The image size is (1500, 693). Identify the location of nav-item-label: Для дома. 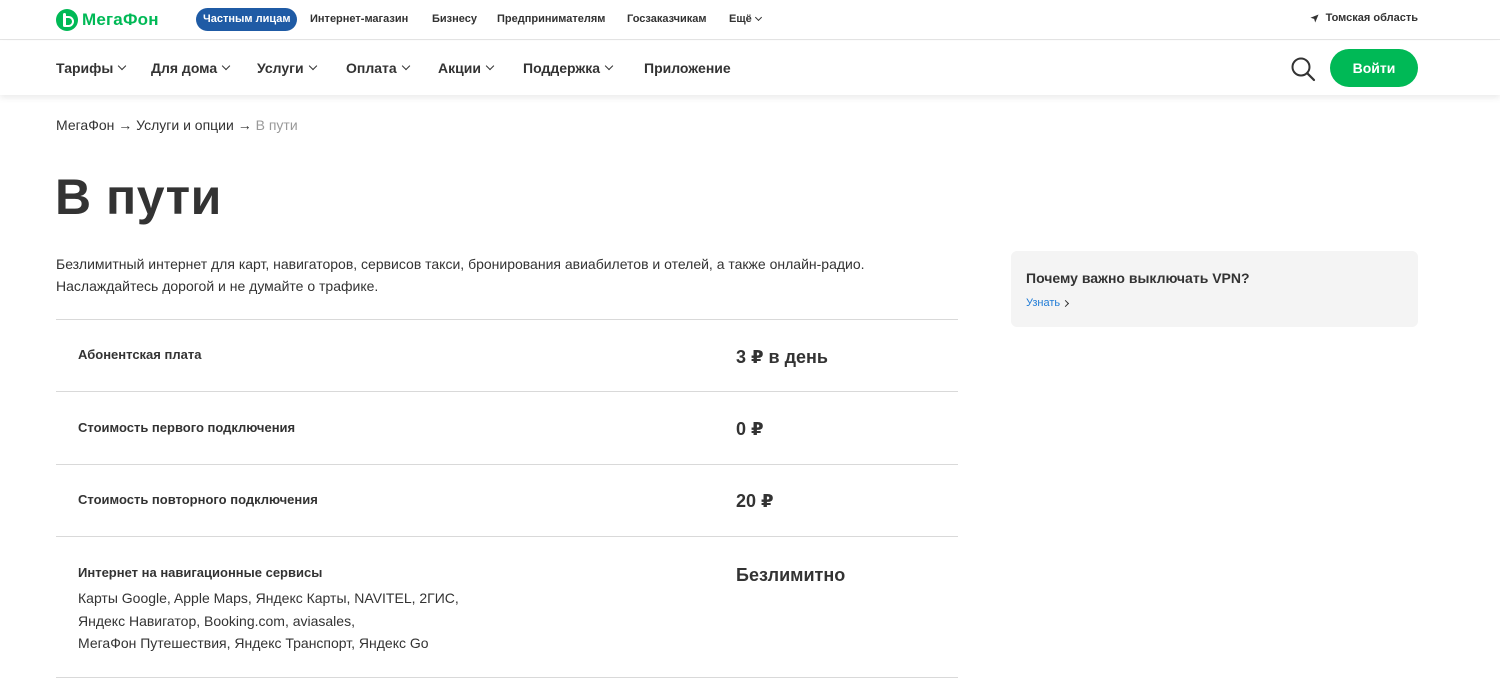
(184, 68).